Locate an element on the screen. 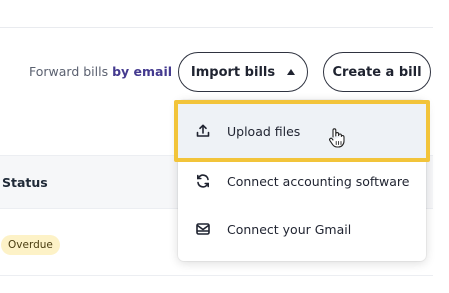 The height and width of the screenshot is (293, 449). upload-icon is located at coordinates (203, 131).